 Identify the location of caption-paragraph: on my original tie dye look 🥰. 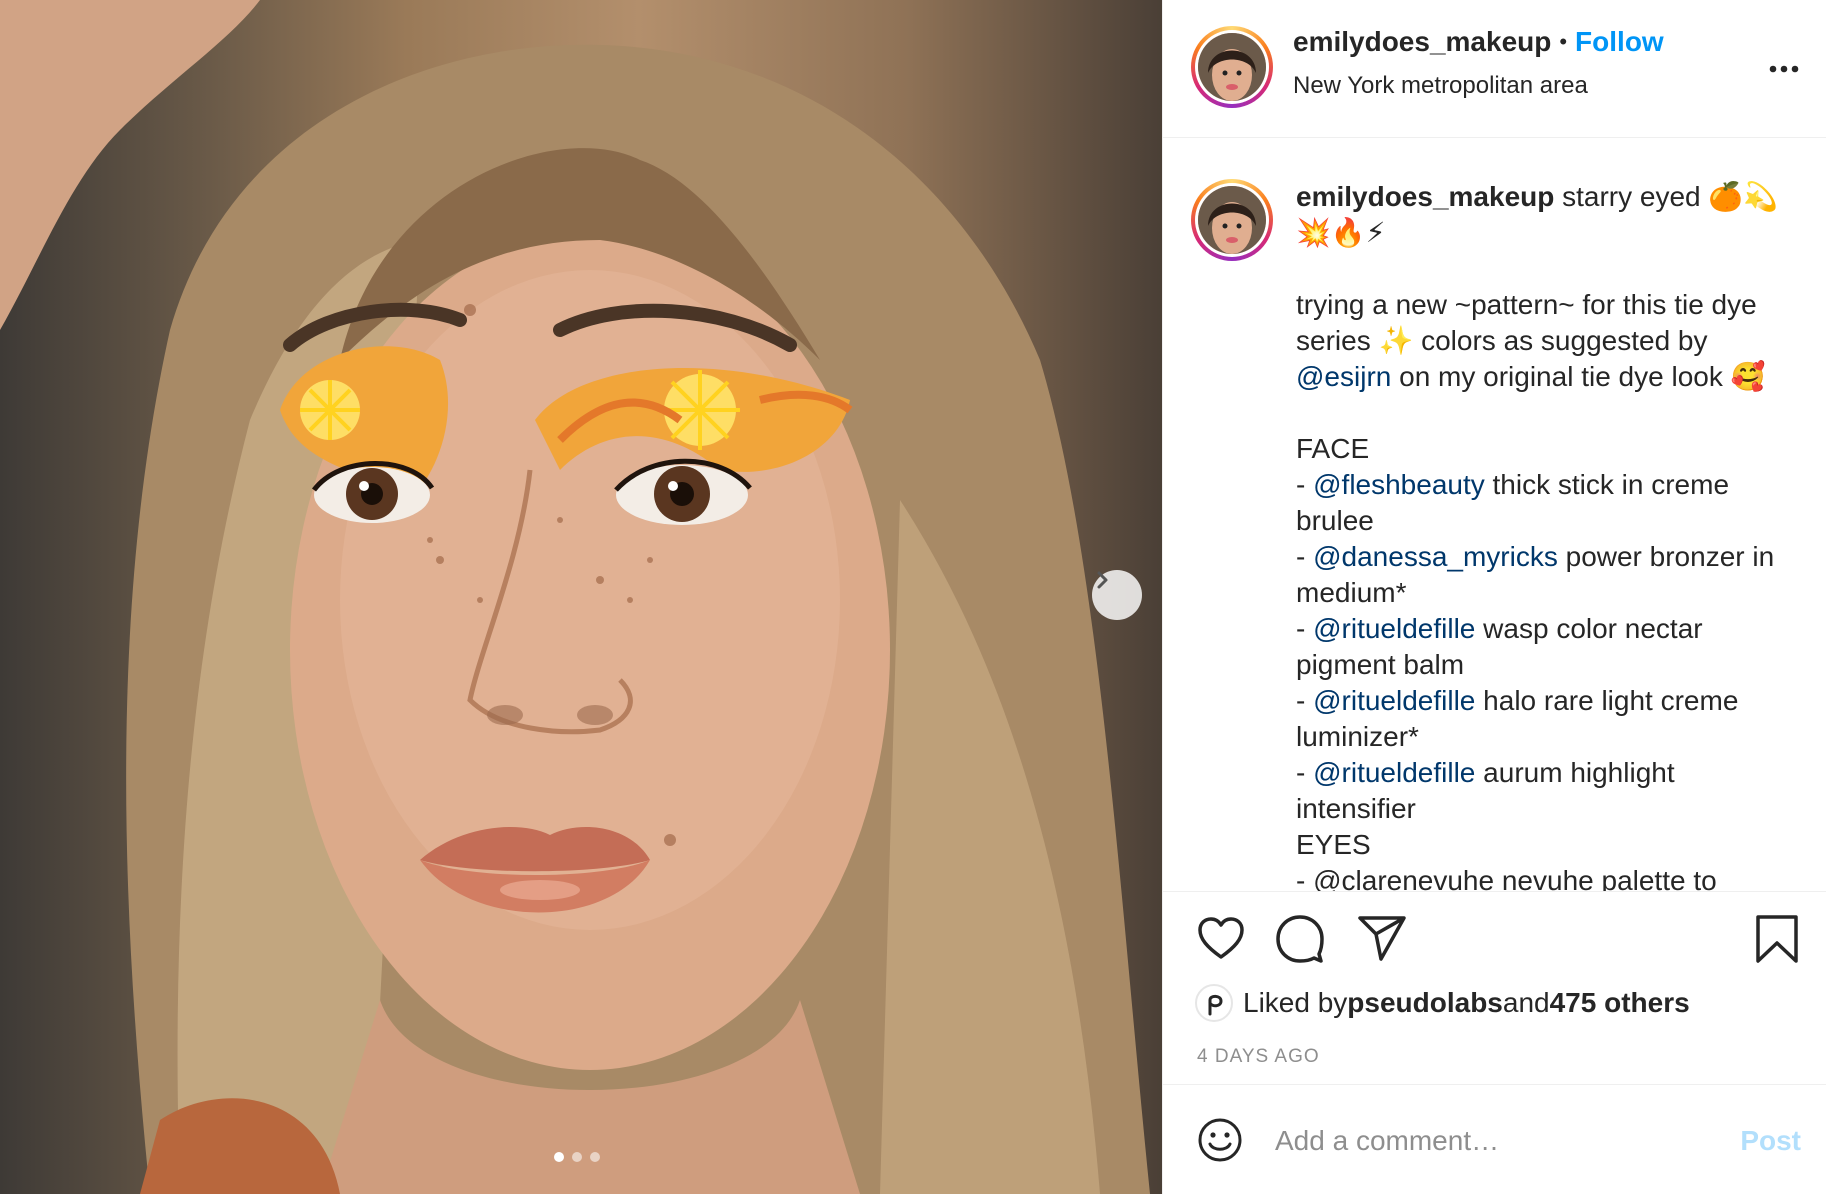
(1578, 376).